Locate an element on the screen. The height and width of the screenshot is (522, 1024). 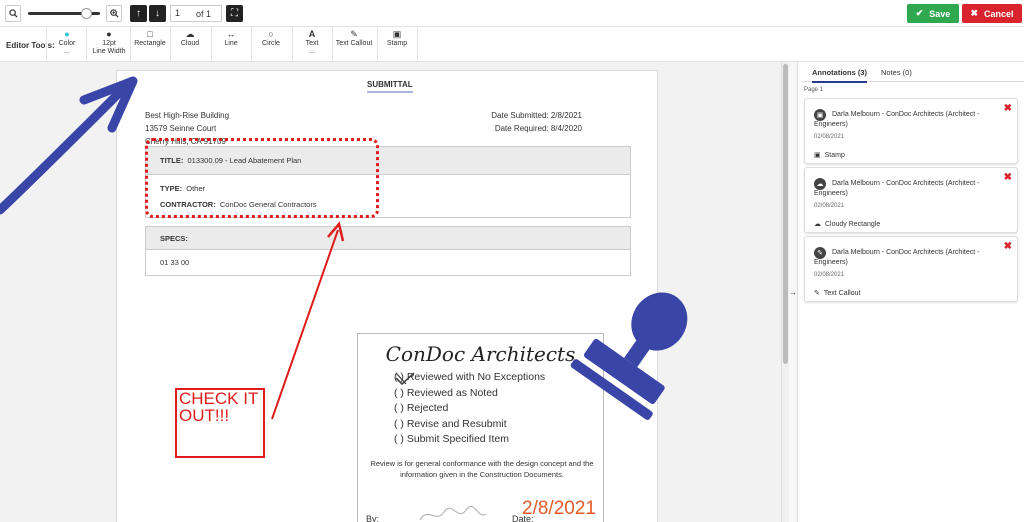
tool-label: Rectangle is located at coordinates (150, 43).